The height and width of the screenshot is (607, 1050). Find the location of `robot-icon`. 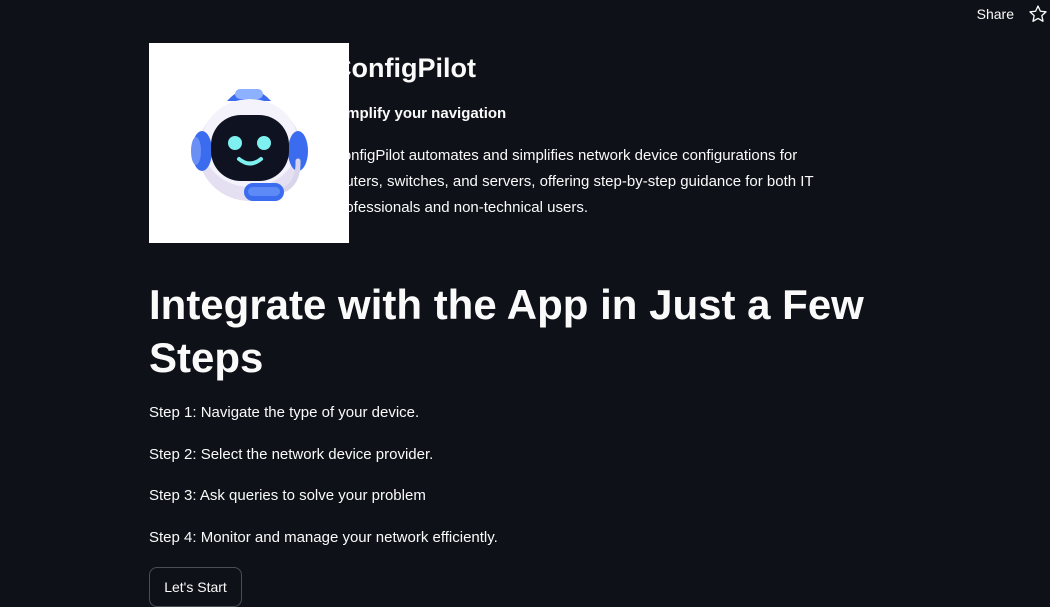

robot-icon is located at coordinates (249, 145).